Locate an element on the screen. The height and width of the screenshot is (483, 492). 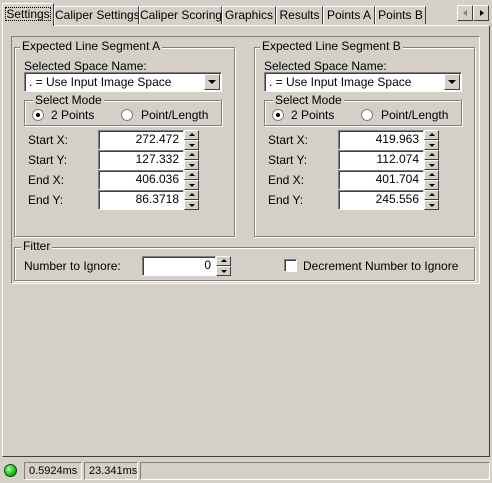
segment-a-start-y-label: Start Y: is located at coordinates (48, 160).